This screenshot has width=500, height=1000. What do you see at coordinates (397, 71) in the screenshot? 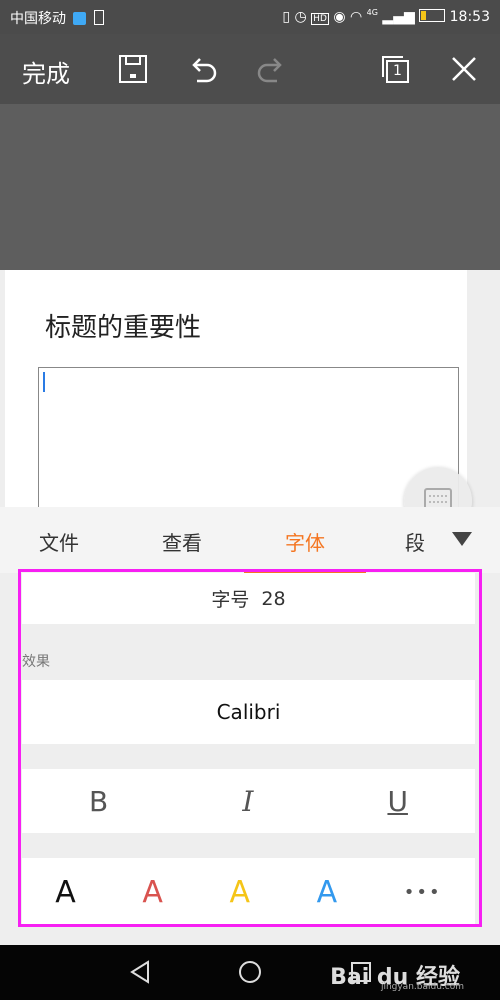
I see `page-count: 1` at bounding box center [397, 71].